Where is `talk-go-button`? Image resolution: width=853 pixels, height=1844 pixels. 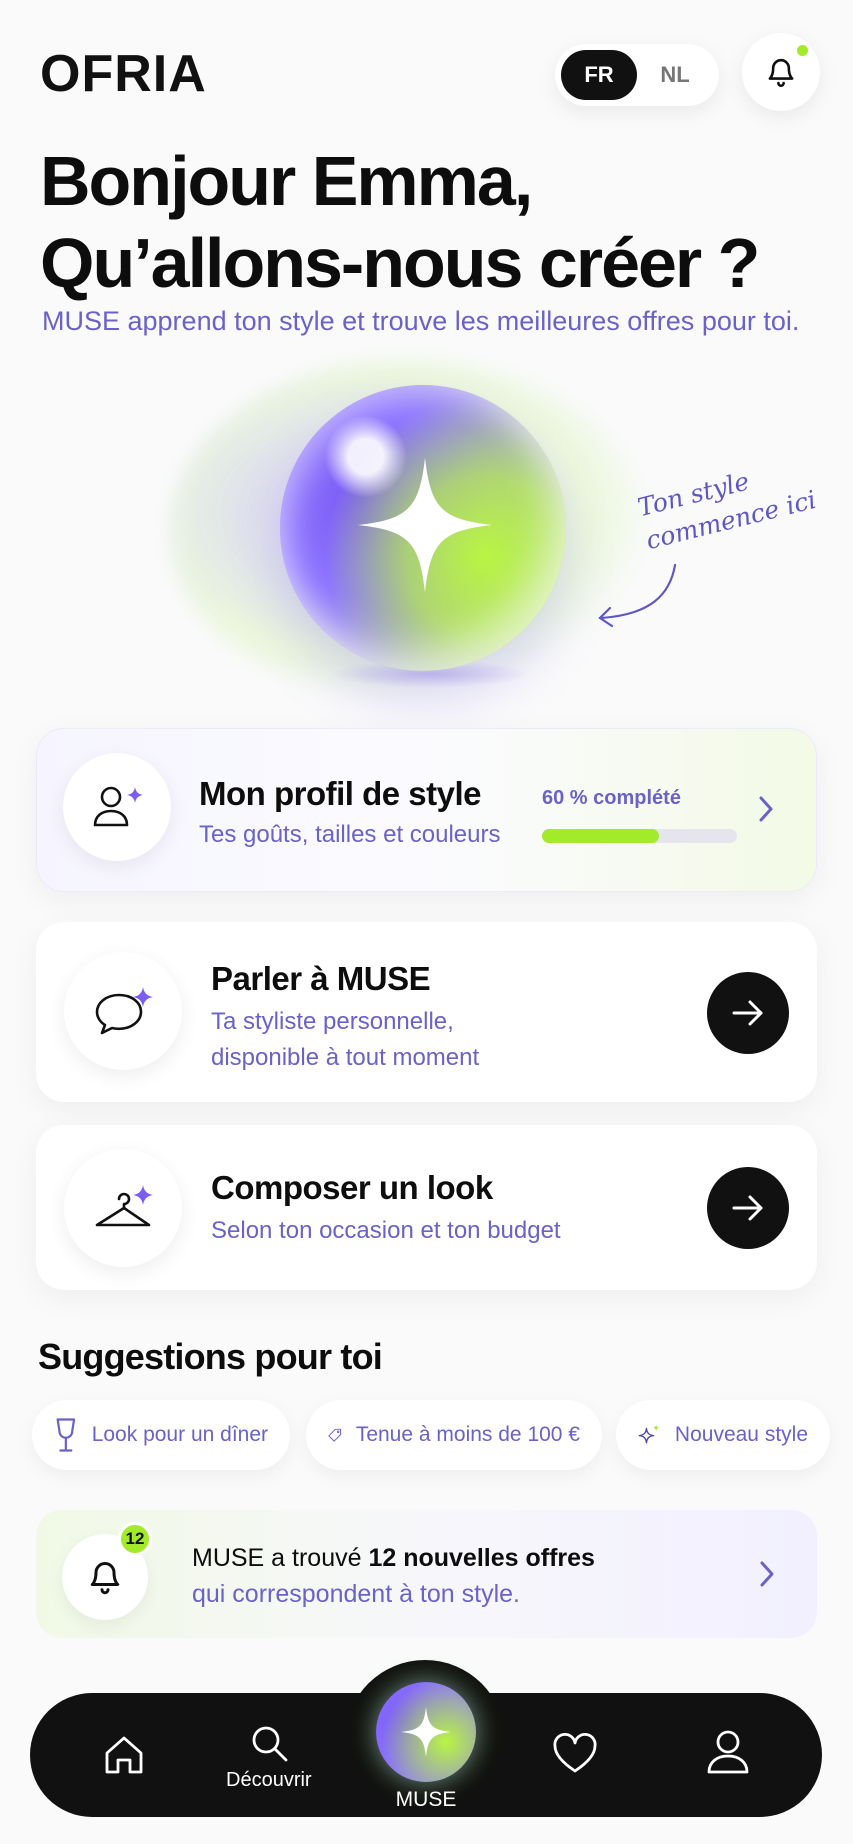
talk-go-button is located at coordinates (748, 1013).